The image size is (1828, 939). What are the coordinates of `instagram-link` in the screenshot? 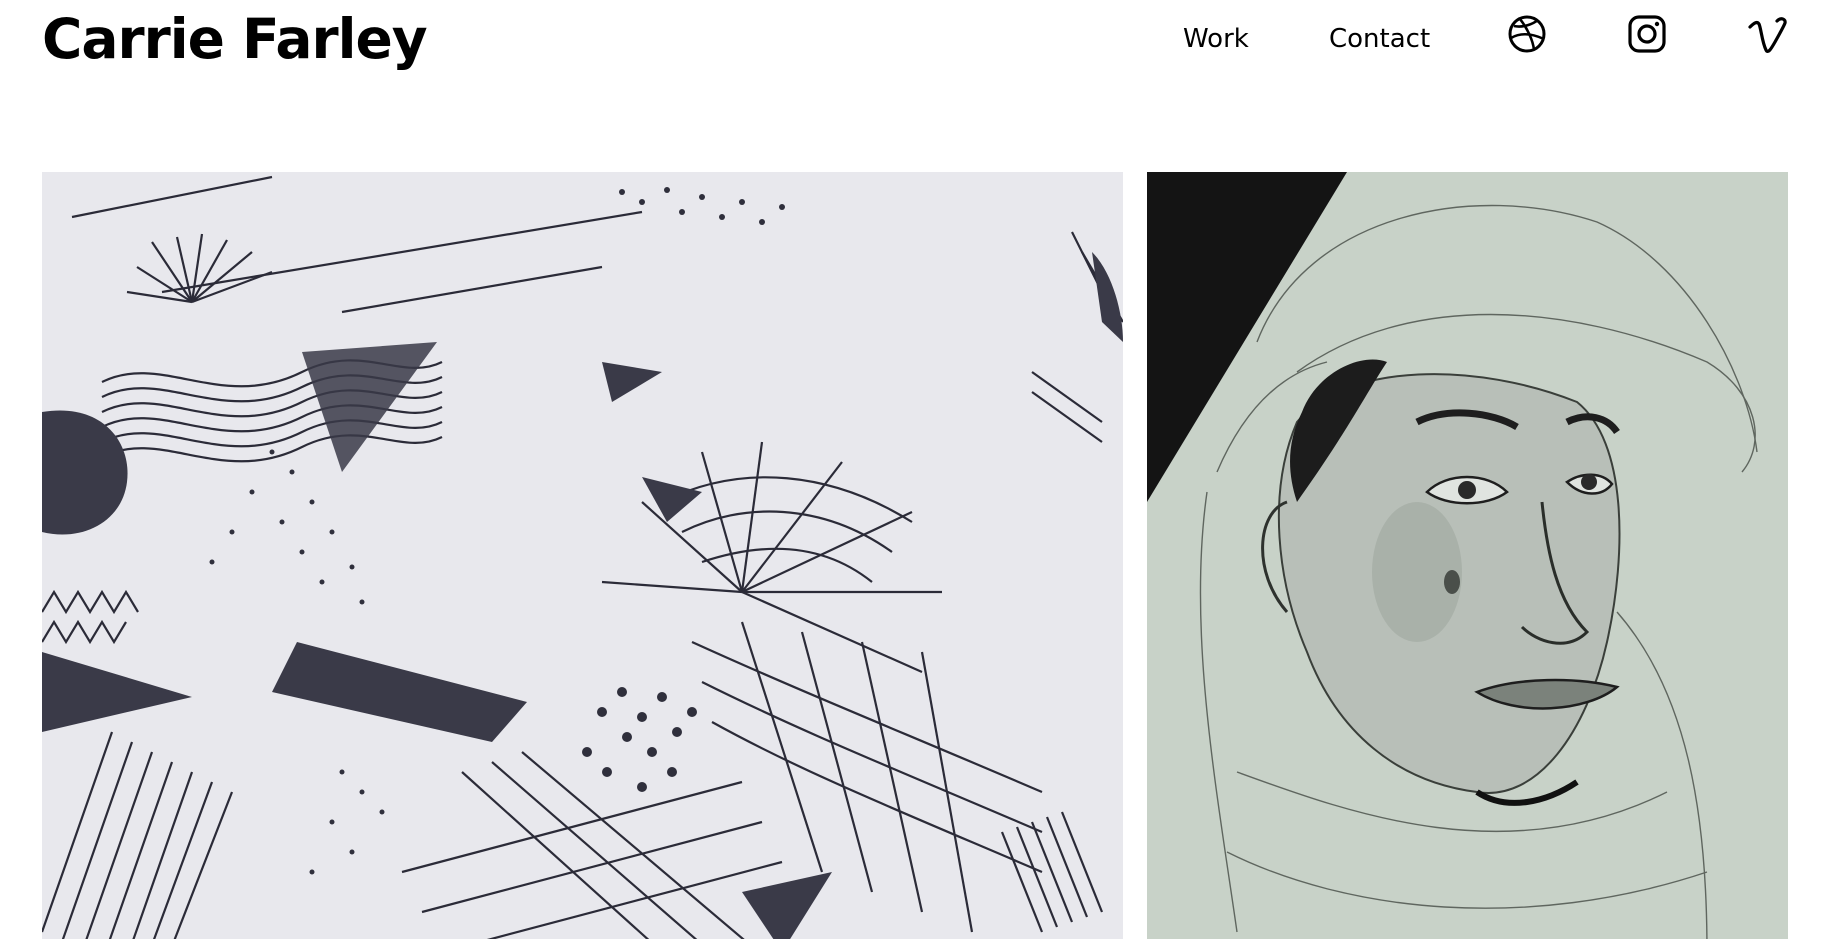 It's located at (1647, 34).